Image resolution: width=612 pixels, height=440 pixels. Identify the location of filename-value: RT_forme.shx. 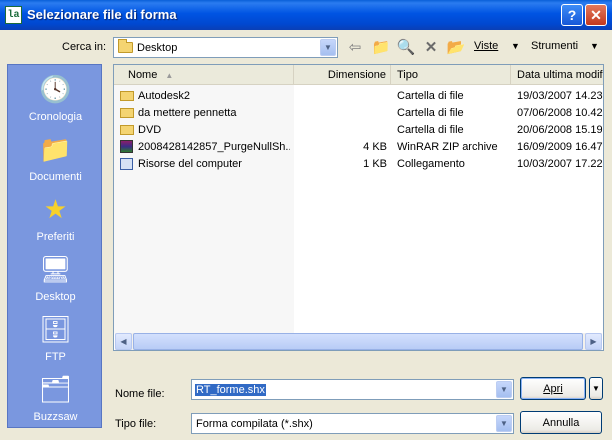
(230, 389).